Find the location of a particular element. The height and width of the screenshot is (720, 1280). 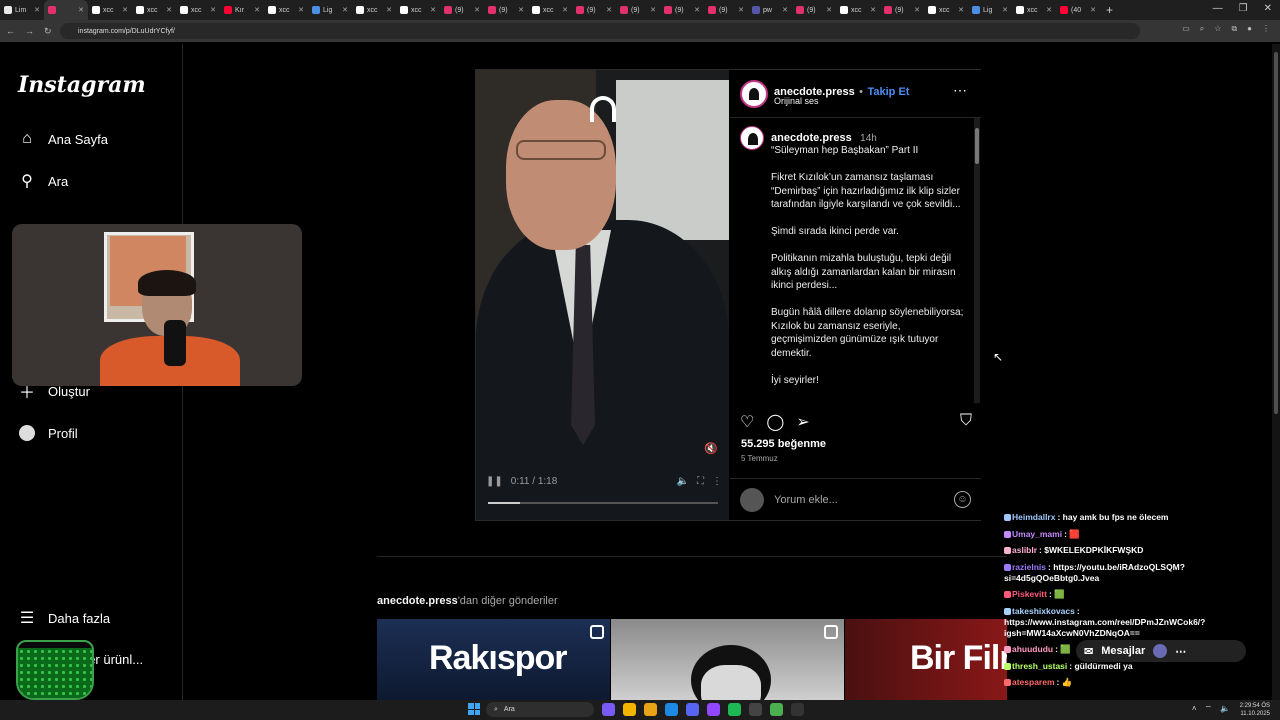

browser-tab: (40 ✕ is located at coordinates (1078, 10).